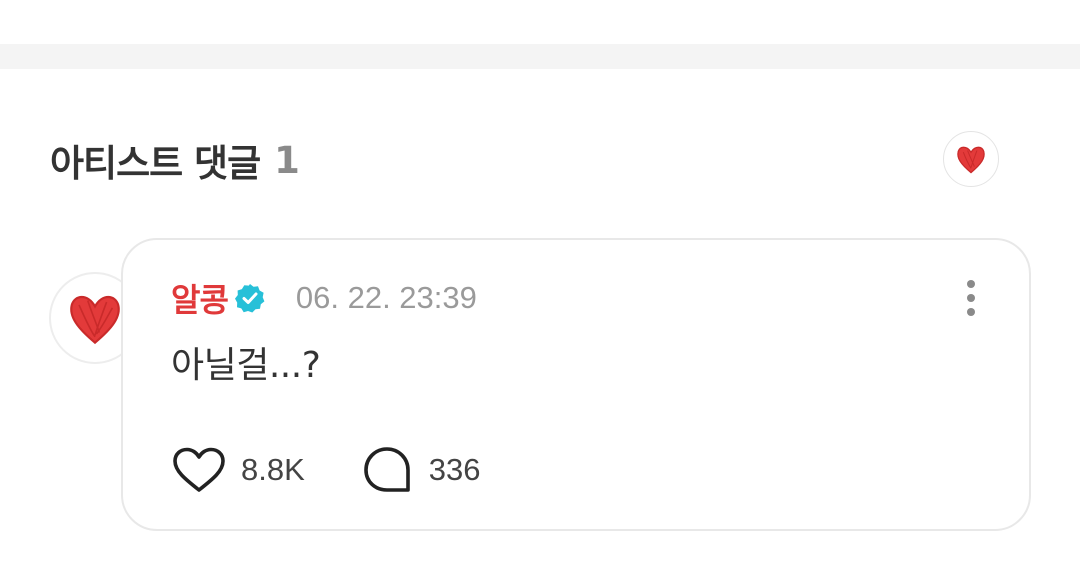  Describe the element at coordinates (420, 470) in the screenshot. I see `reply-button: 336` at that location.